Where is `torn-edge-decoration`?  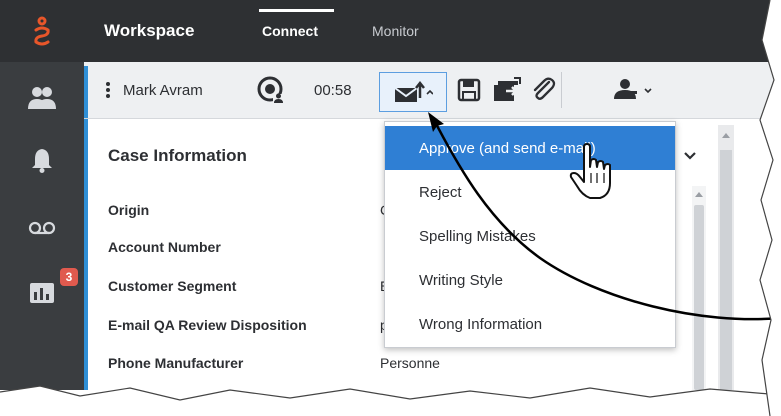 torn-edge-decoration is located at coordinates (390, 400).